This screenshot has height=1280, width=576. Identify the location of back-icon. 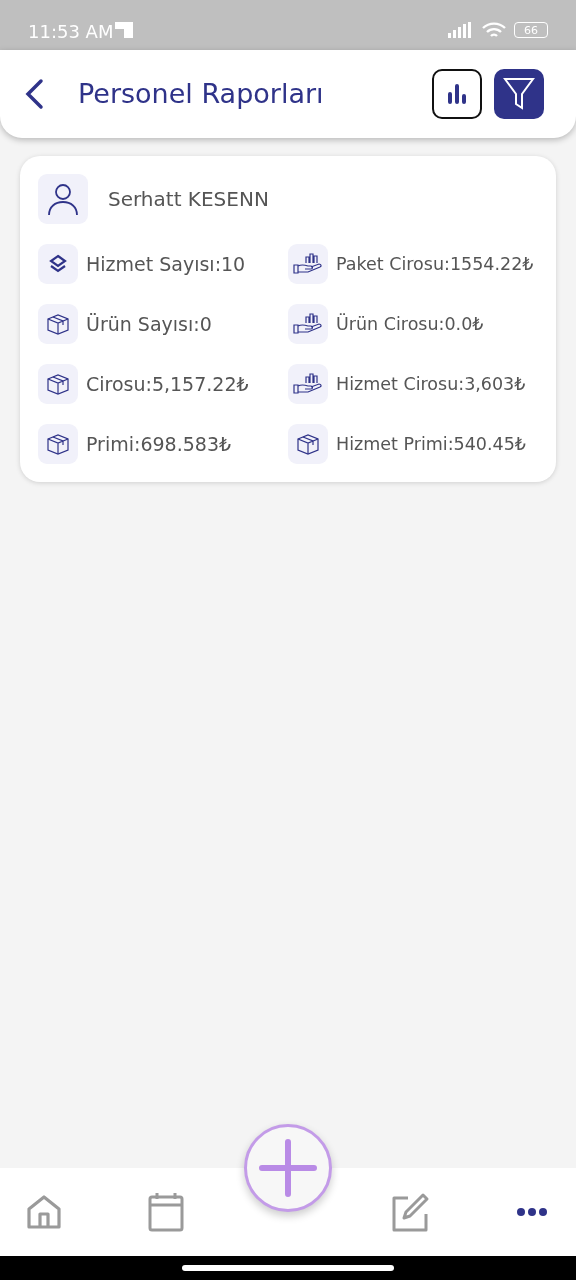
(34, 94).